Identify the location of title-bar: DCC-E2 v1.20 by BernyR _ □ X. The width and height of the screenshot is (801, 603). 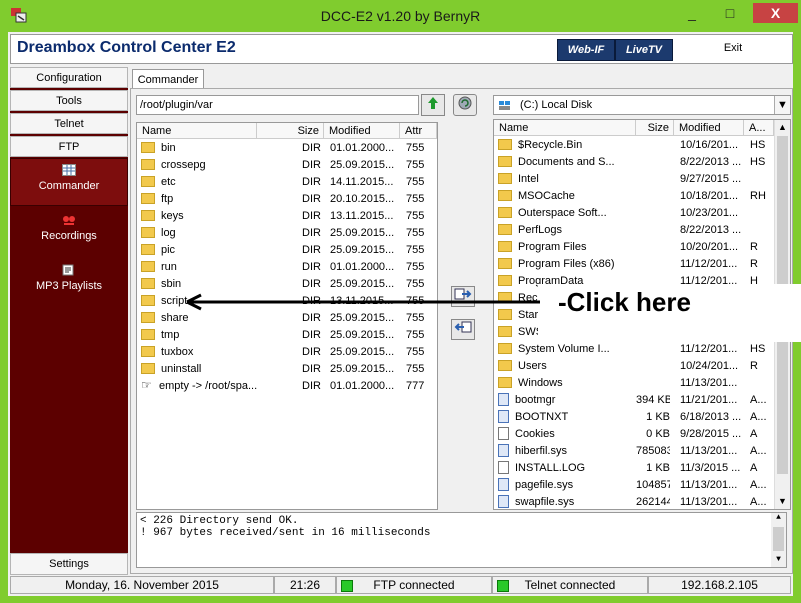
(400, 15).